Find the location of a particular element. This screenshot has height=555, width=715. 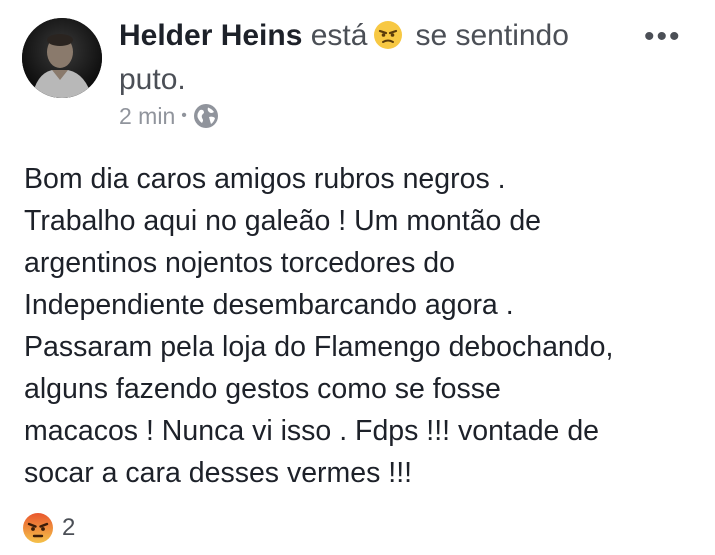

angry-reaction-icon is located at coordinates (38, 528).